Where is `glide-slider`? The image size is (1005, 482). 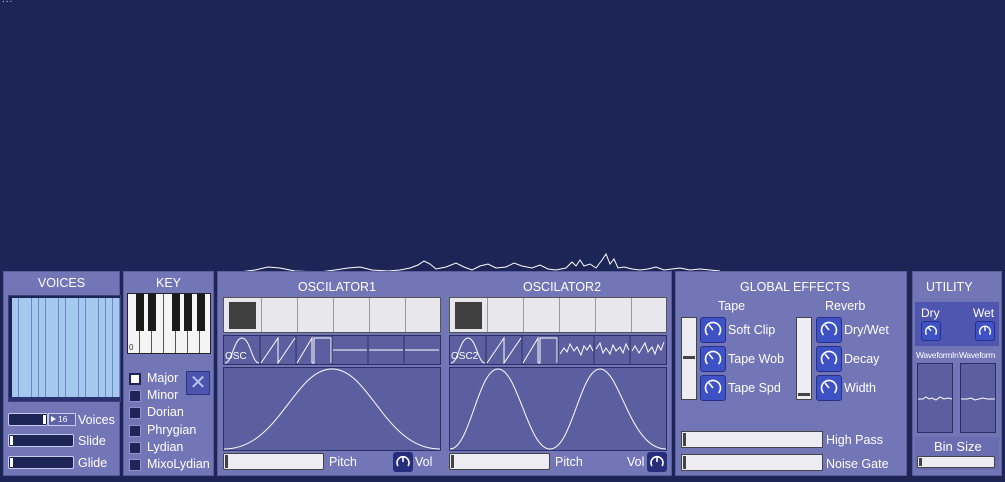
glide-slider is located at coordinates (41, 462).